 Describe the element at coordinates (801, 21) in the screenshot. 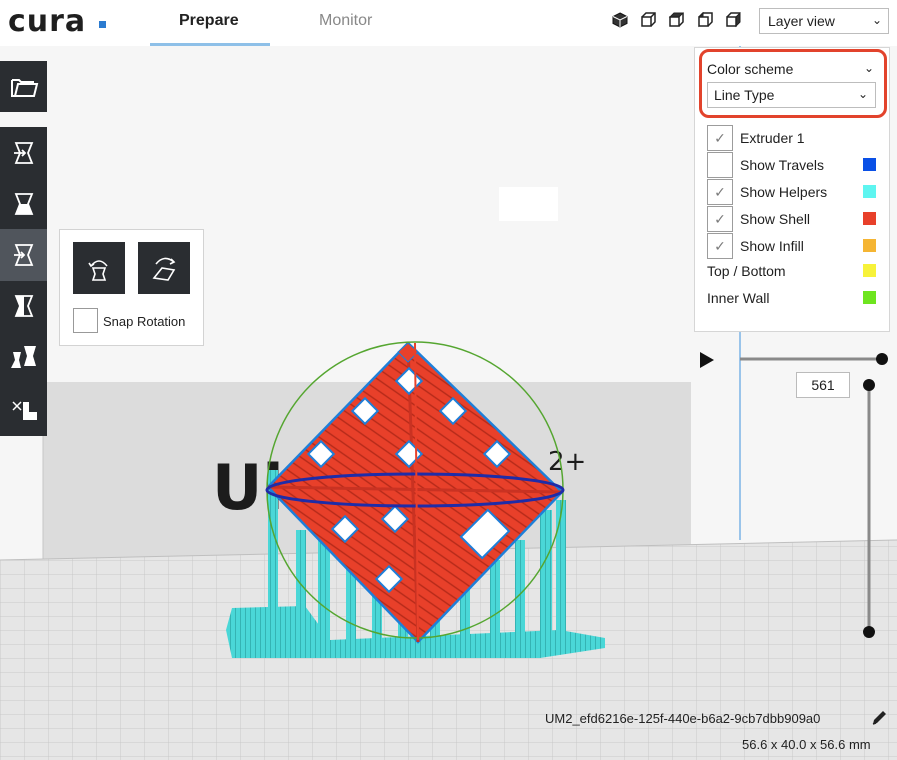

I see `view-mode-value: Layer view` at that location.